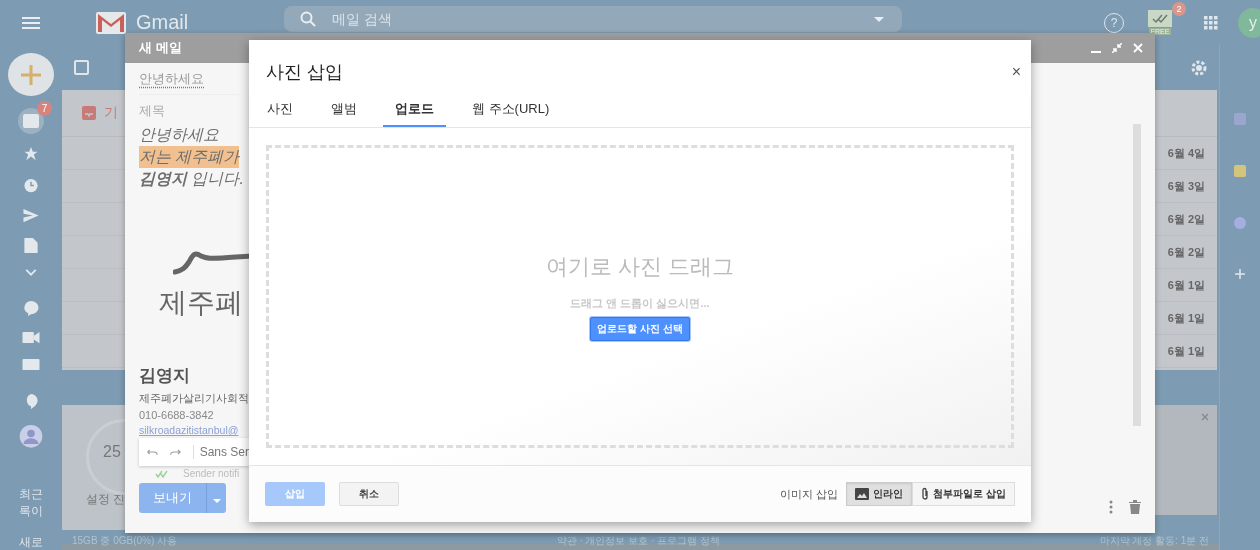 The width and height of the screenshot is (1260, 550). I want to click on close-icon, so click(1205, 417).